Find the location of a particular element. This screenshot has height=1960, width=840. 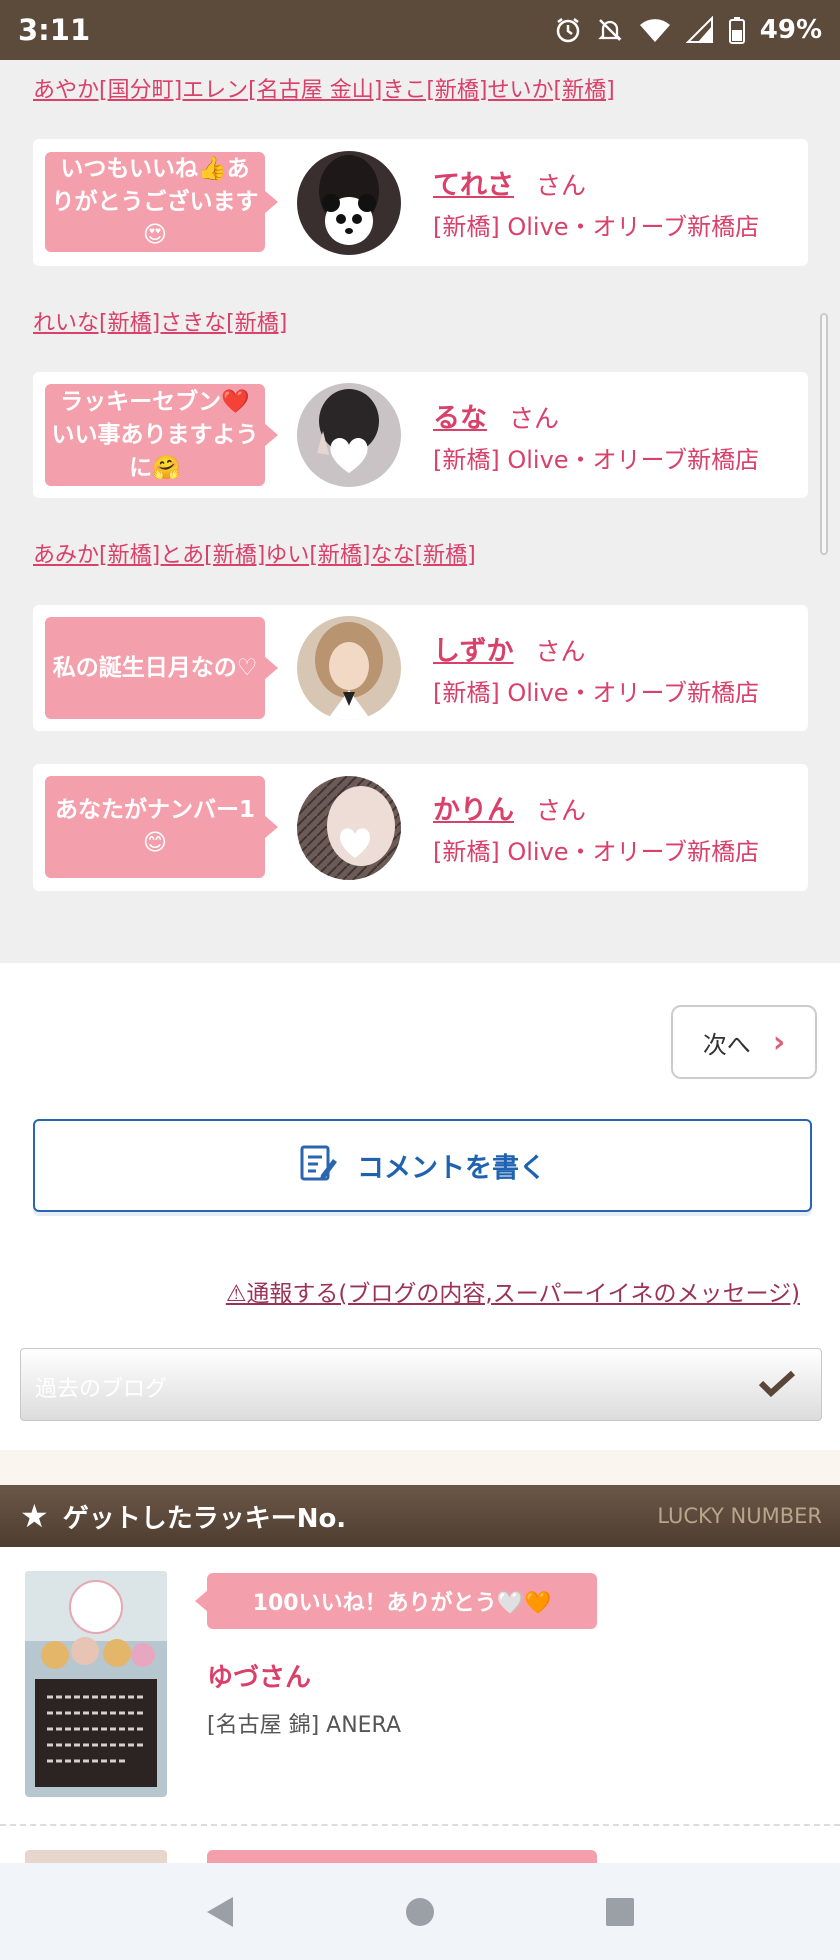

lucky-thumbnail is located at coordinates (96, 1684).